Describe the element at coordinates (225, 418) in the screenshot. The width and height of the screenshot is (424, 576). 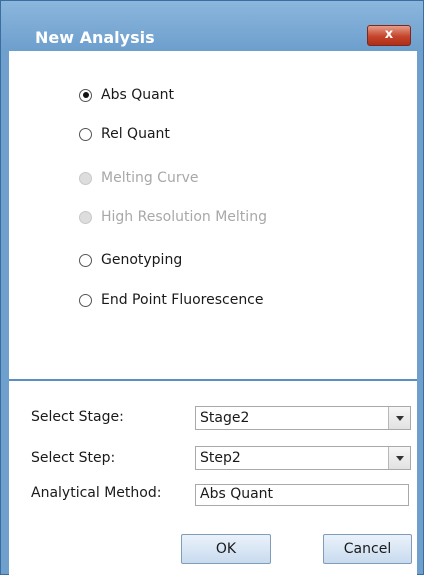
I see `select-stage-value: Stage2` at that location.